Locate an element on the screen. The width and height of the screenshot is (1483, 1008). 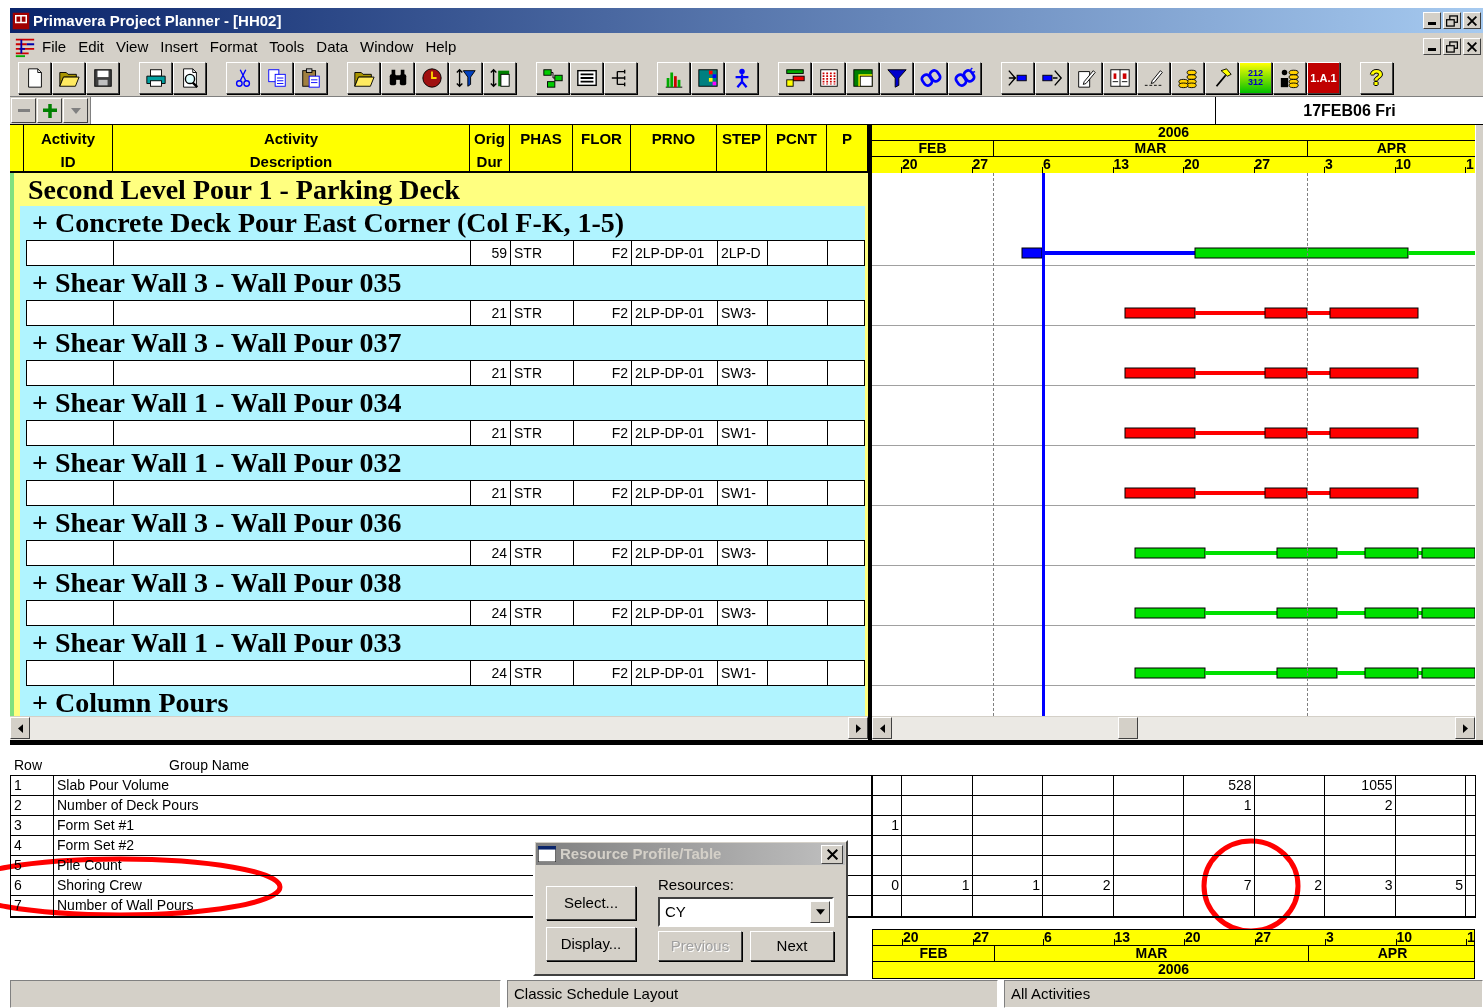
resources-dropdown: CY is located at coordinates (746, 912).